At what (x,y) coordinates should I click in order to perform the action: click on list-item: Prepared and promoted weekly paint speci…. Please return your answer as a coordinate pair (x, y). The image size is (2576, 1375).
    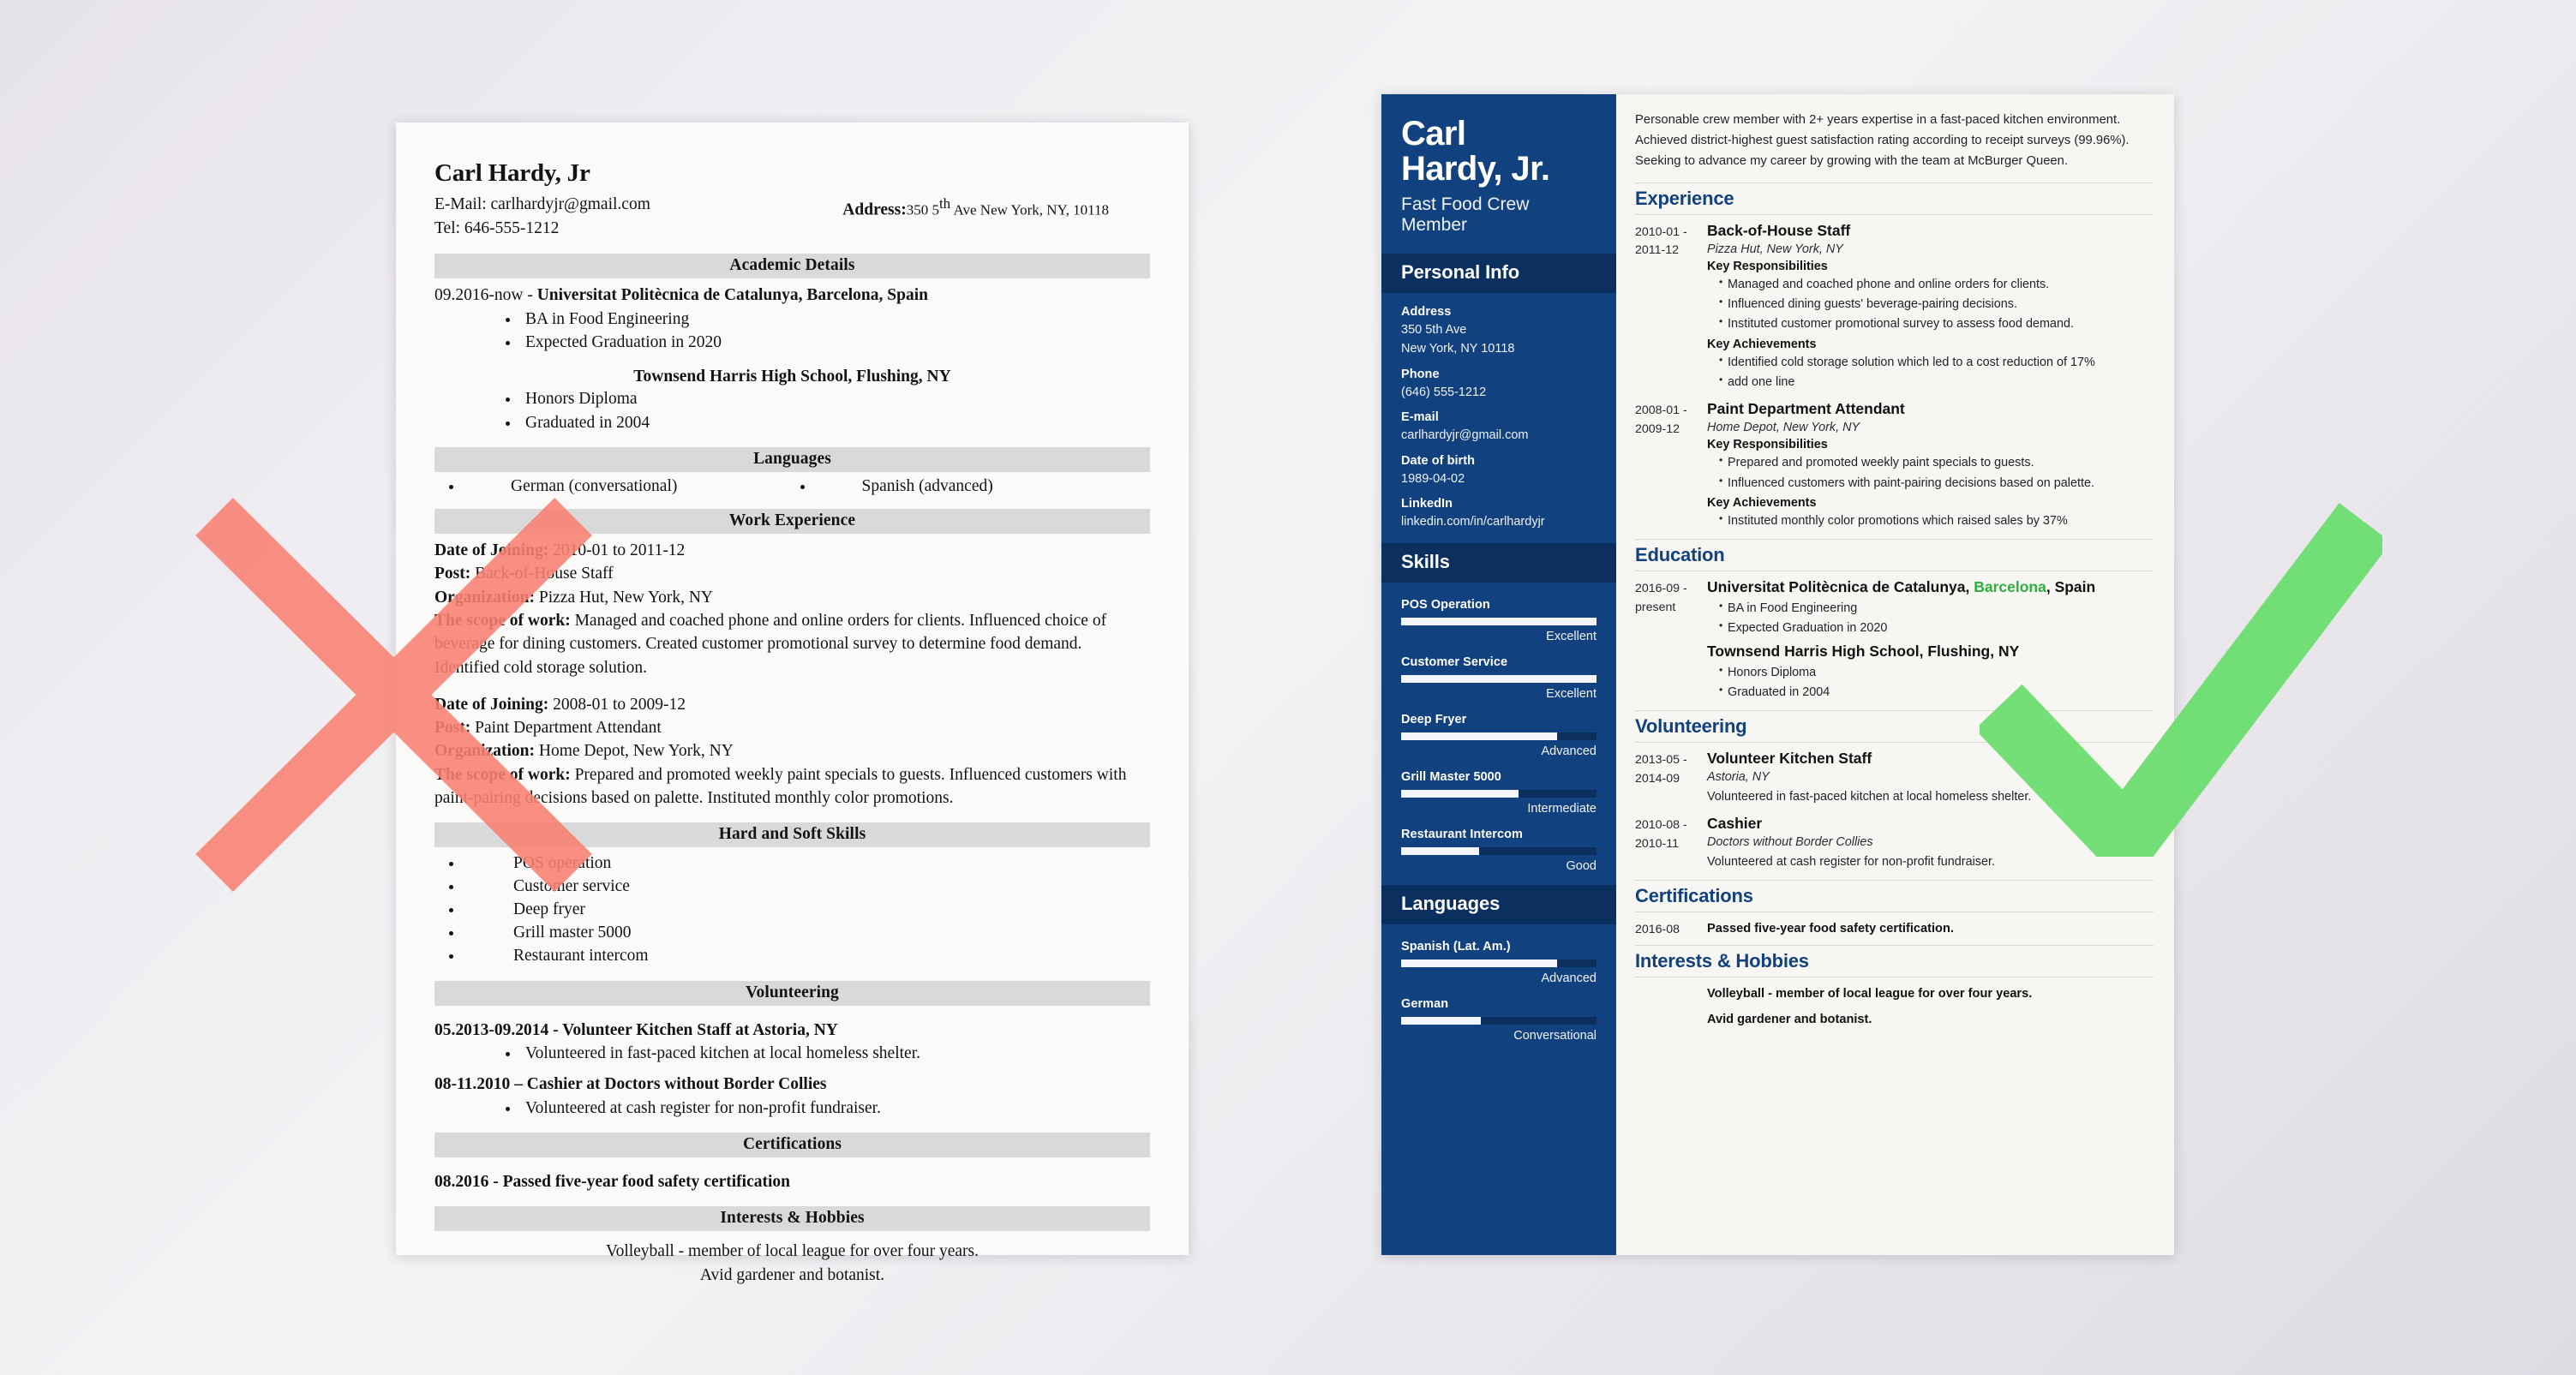
    Looking at the image, I should click on (1936, 462).